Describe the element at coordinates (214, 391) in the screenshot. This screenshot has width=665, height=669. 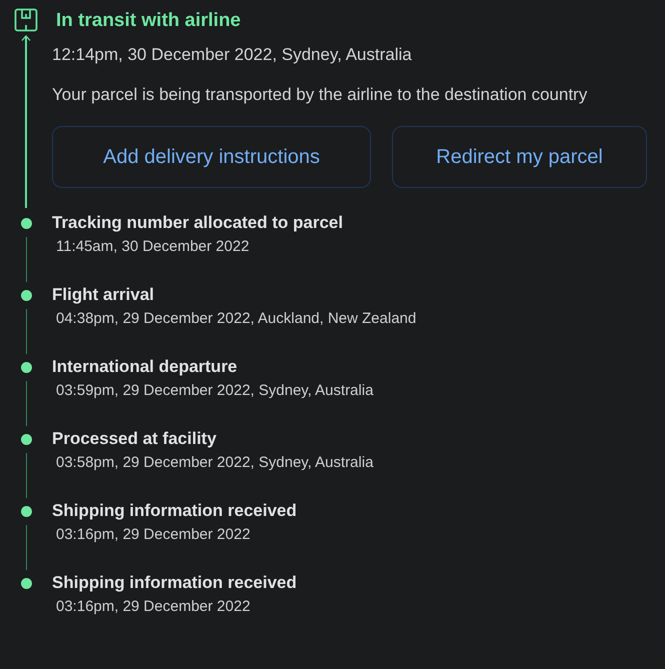
I see `event-date: 03:59pm, 29 December 2022, Sydney, Australia` at that location.